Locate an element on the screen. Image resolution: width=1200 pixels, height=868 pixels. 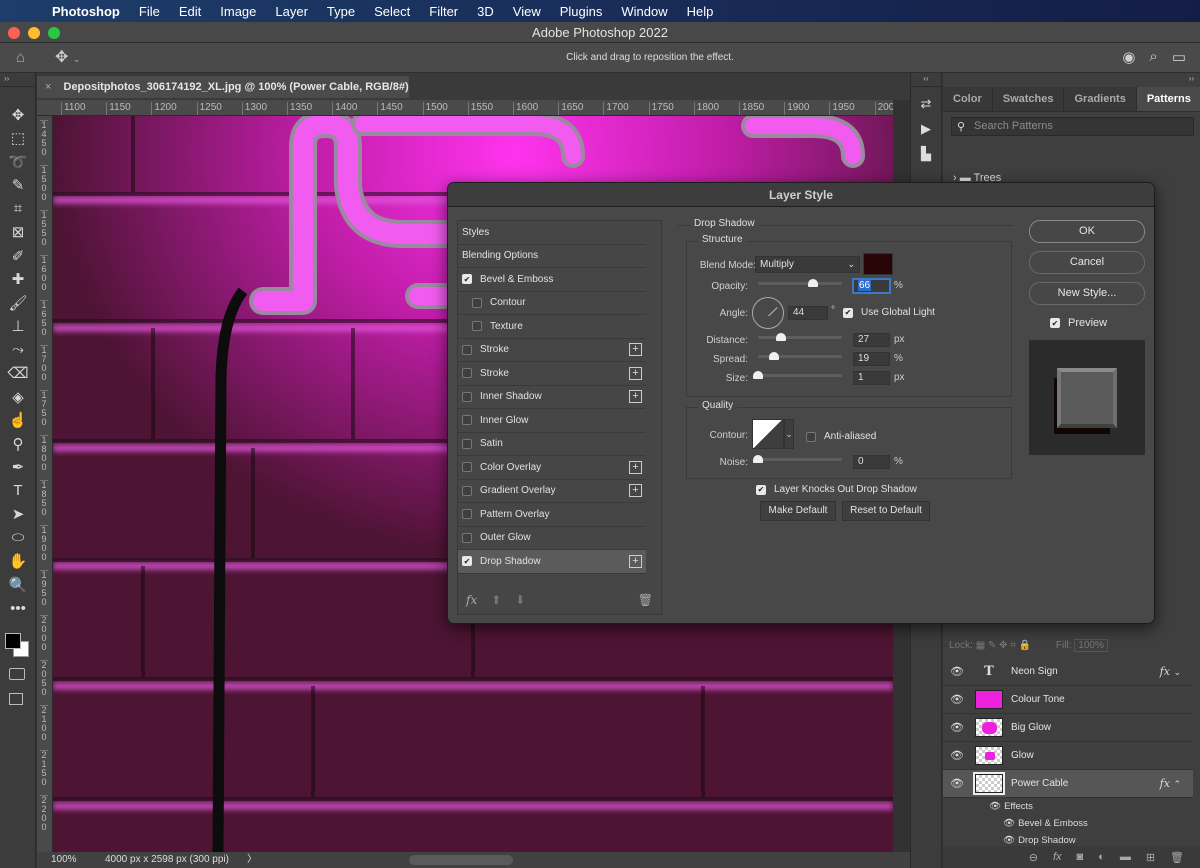
tab-patterns: Patterns is located at coordinates (1168, 99).